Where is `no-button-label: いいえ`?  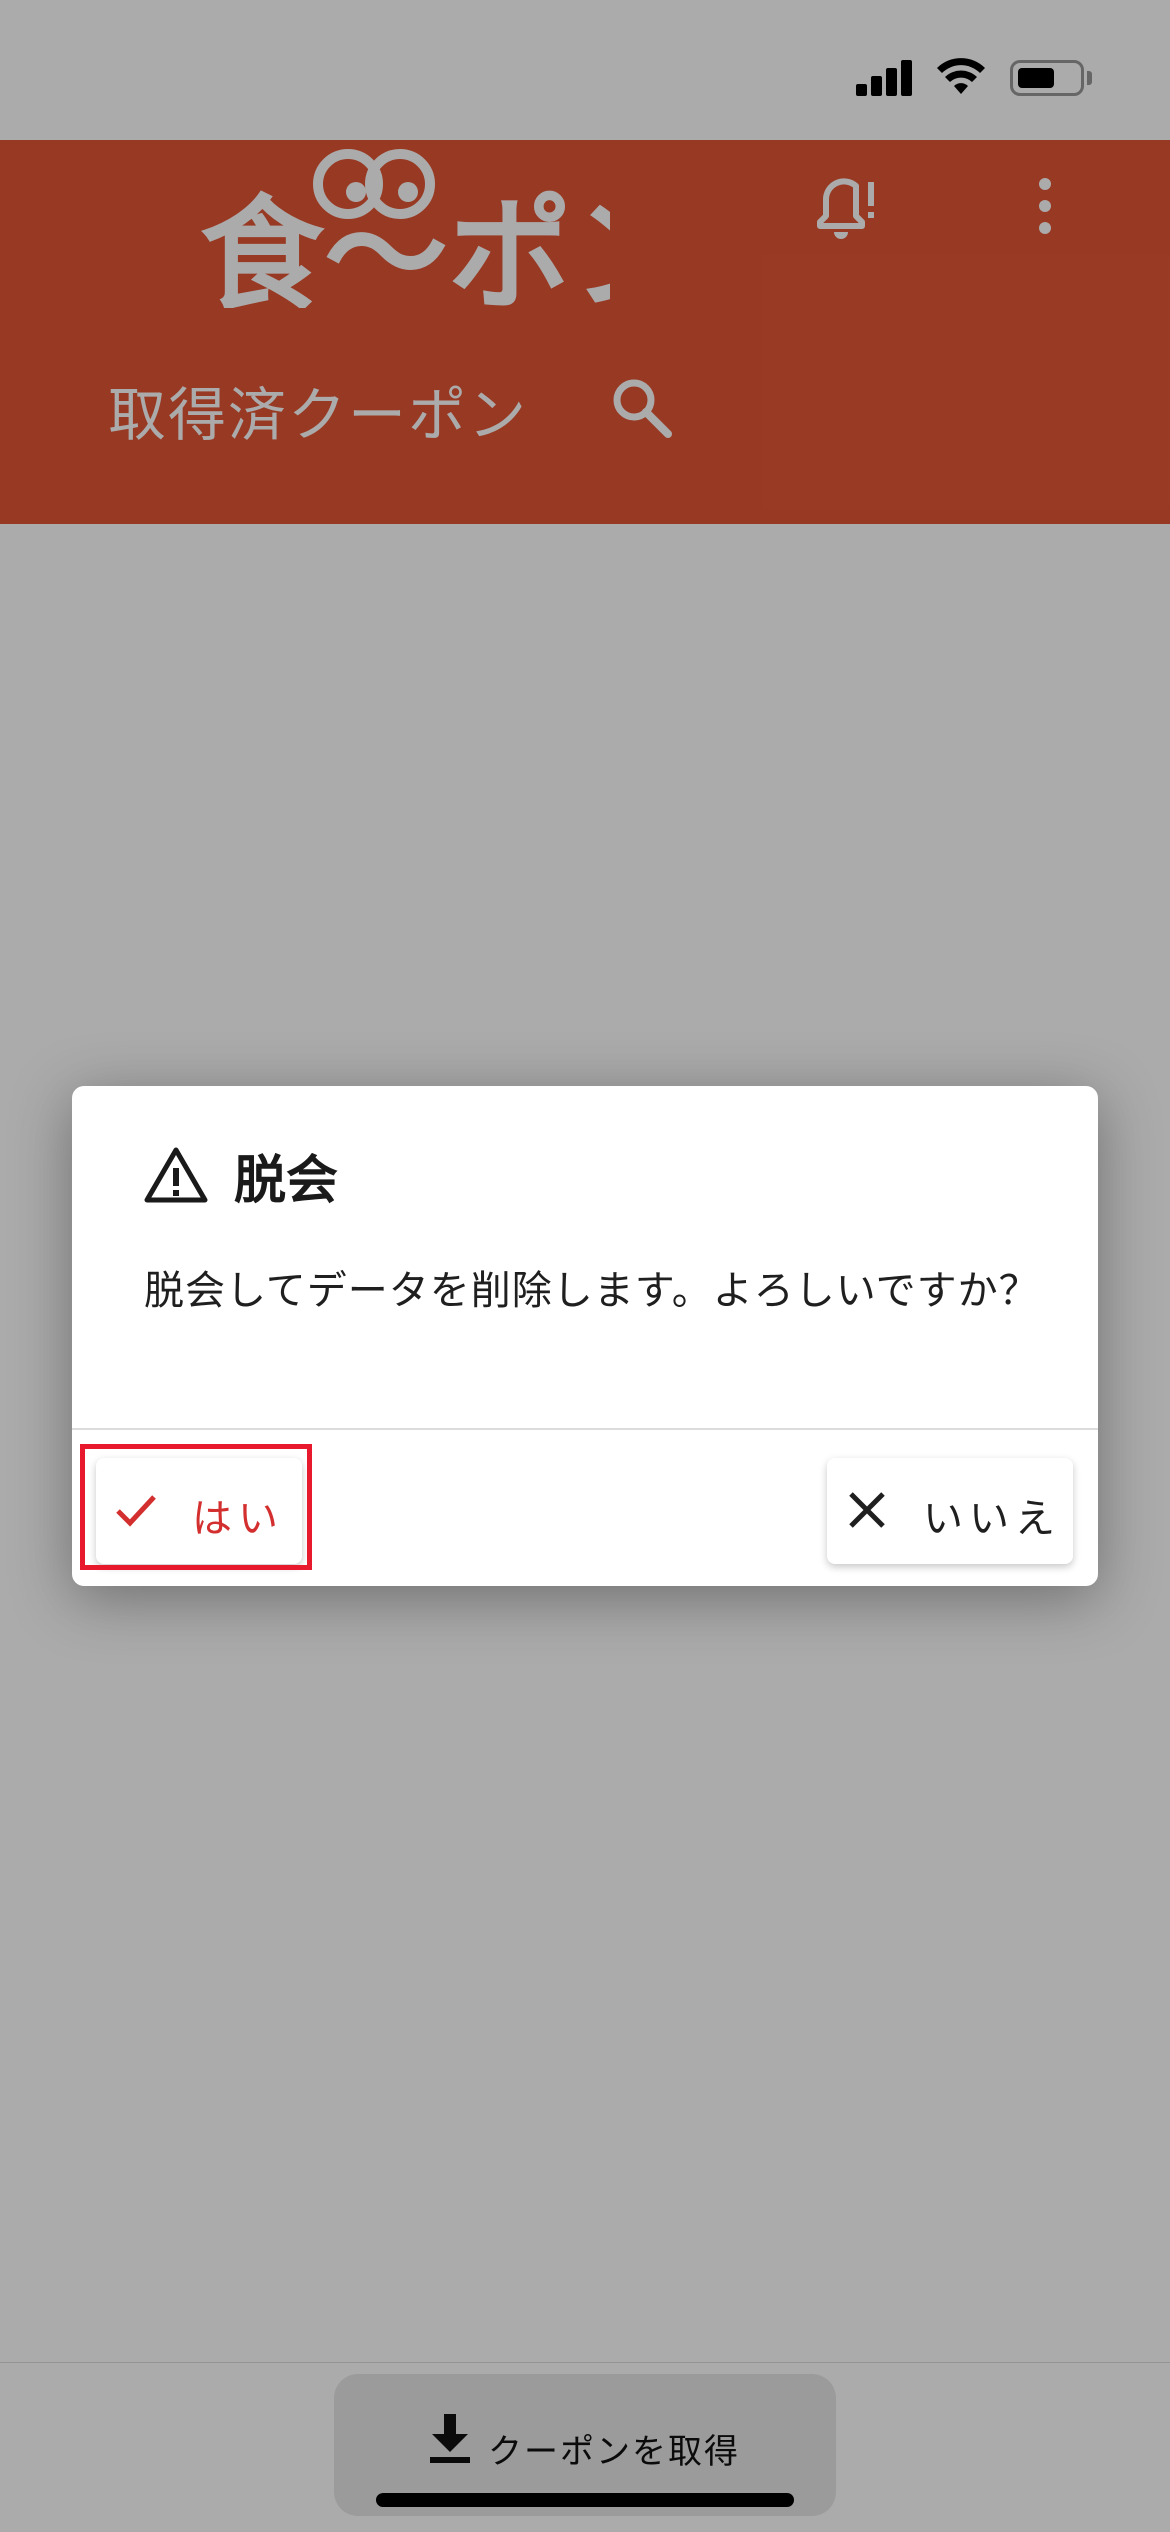 no-button-label: いいえ is located at coordinates (992, 1519).